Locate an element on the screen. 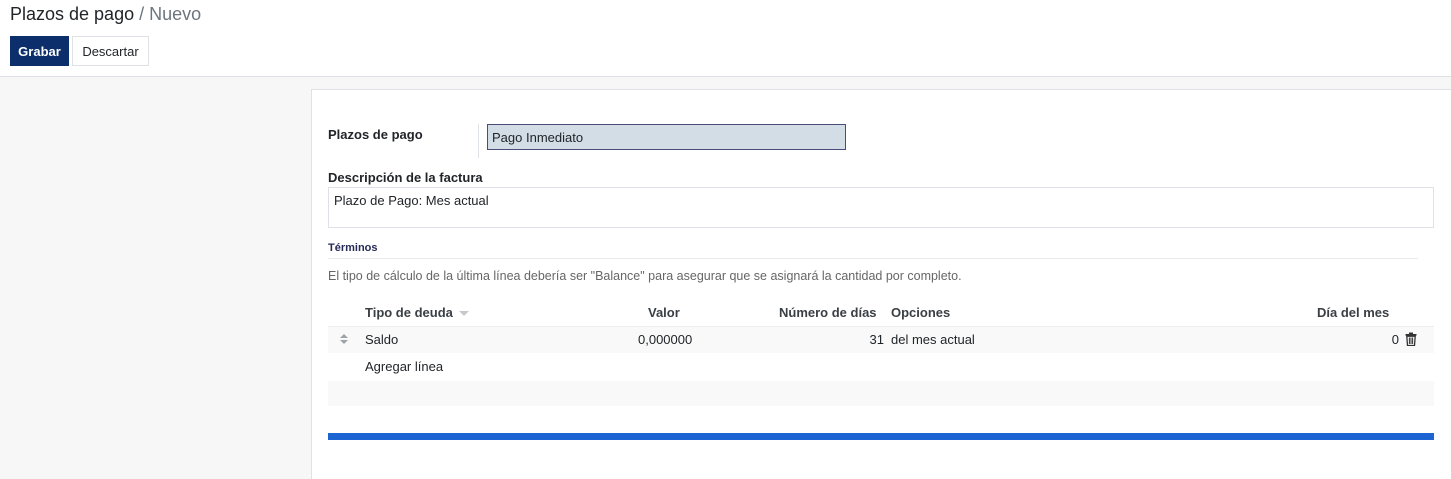  column-header-debt-type: Tipo de deuda is located at coordinates (417, 312).